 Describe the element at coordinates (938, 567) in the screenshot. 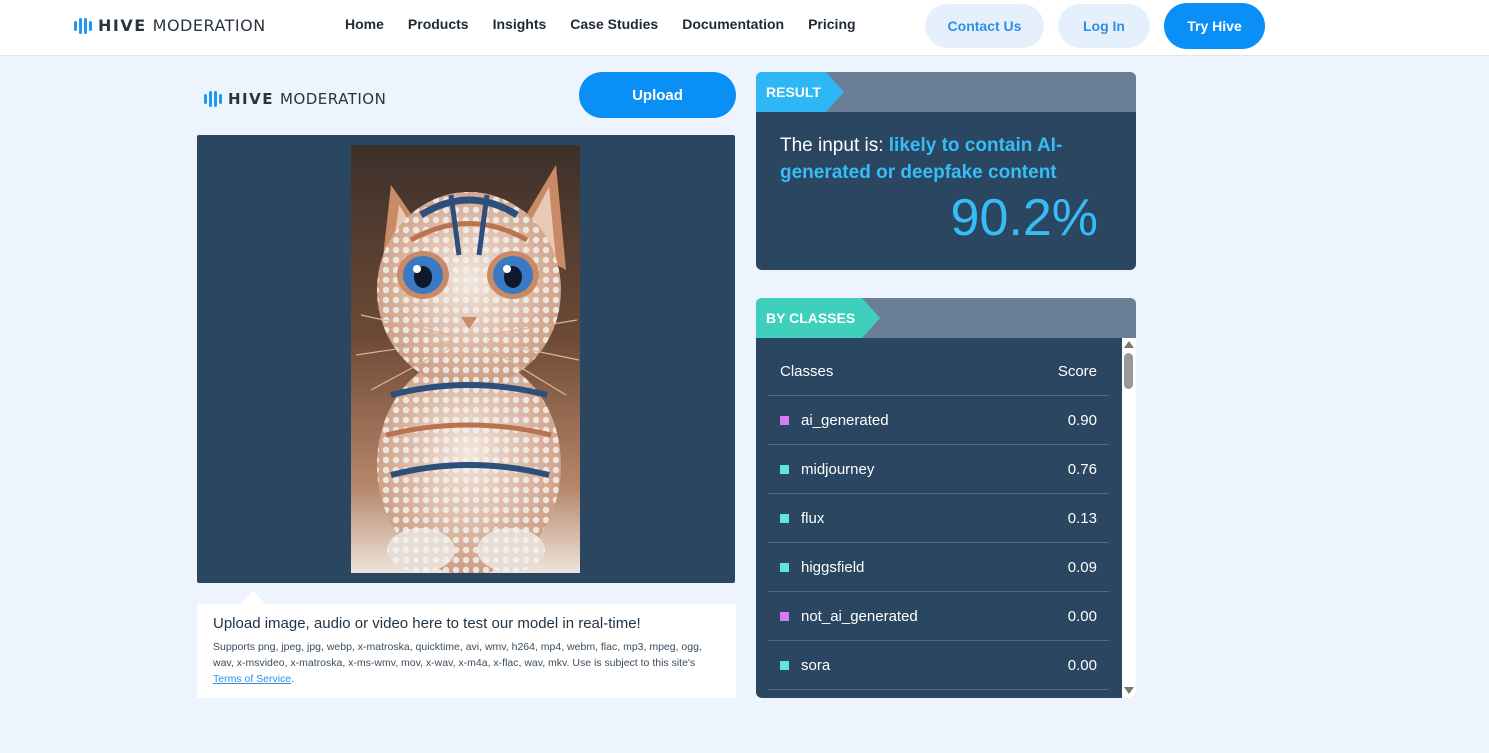

I see `table-row: higgsfield 0.09` at that location.